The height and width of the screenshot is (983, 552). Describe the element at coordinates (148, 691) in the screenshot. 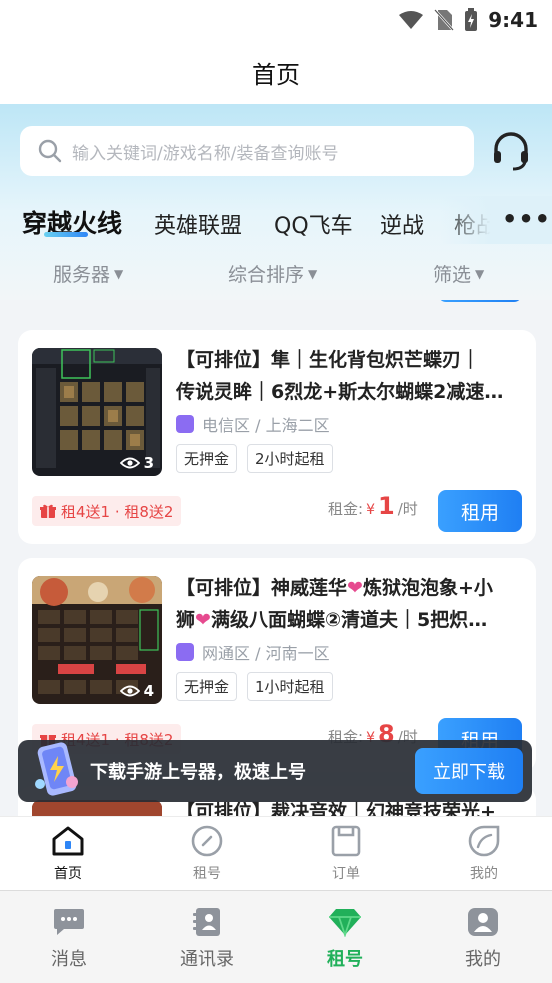

I see `view-count-value: 4` at that location.